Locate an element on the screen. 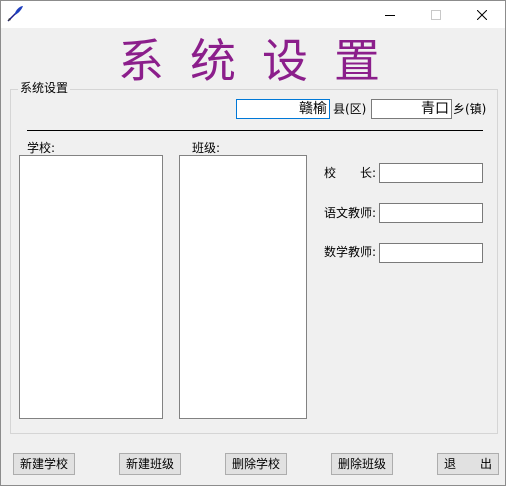 Image resolution: width=508 pixels, height=488 pixels. close-icon is located at coordinates (482, 14).